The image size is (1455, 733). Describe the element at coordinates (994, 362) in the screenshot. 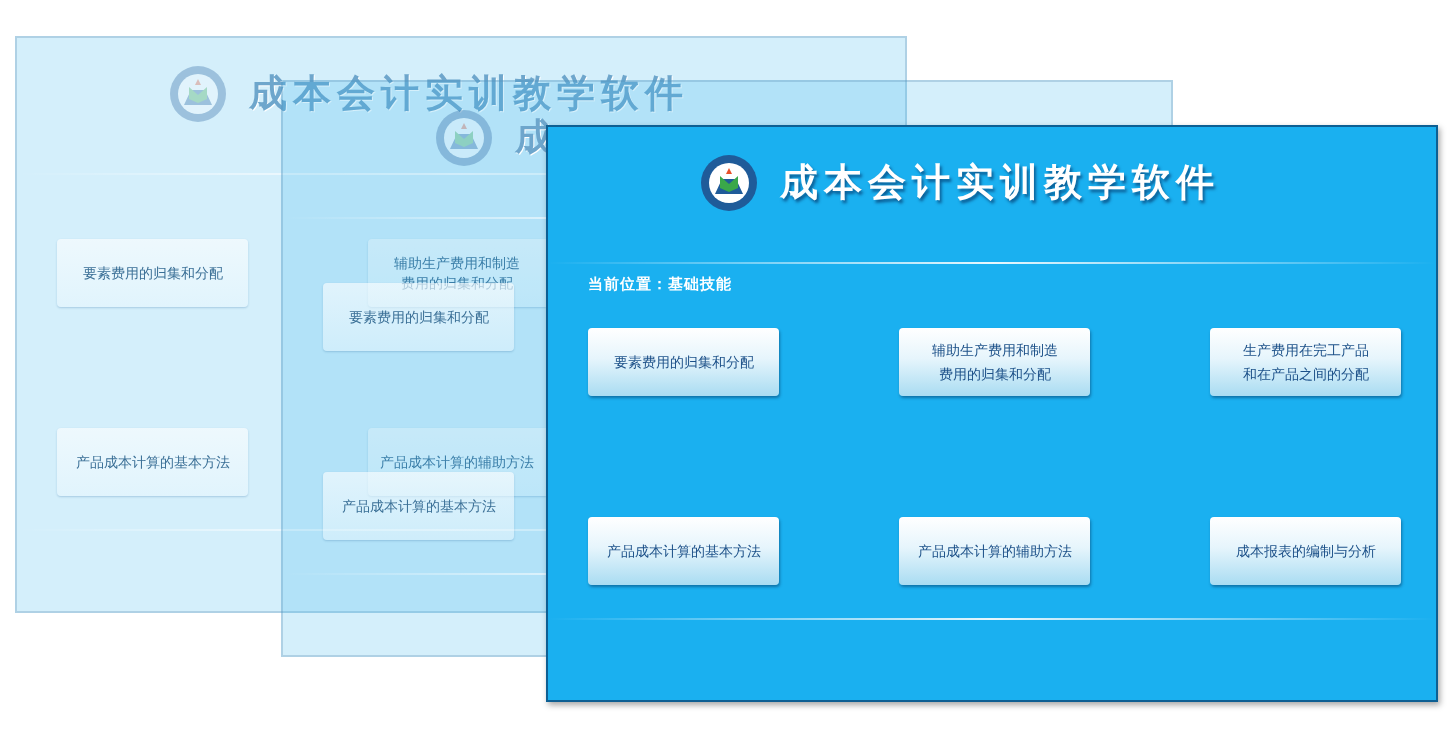

I see `menu-button: 辅助生产费用和制造 费用的归集和分配` at that location.